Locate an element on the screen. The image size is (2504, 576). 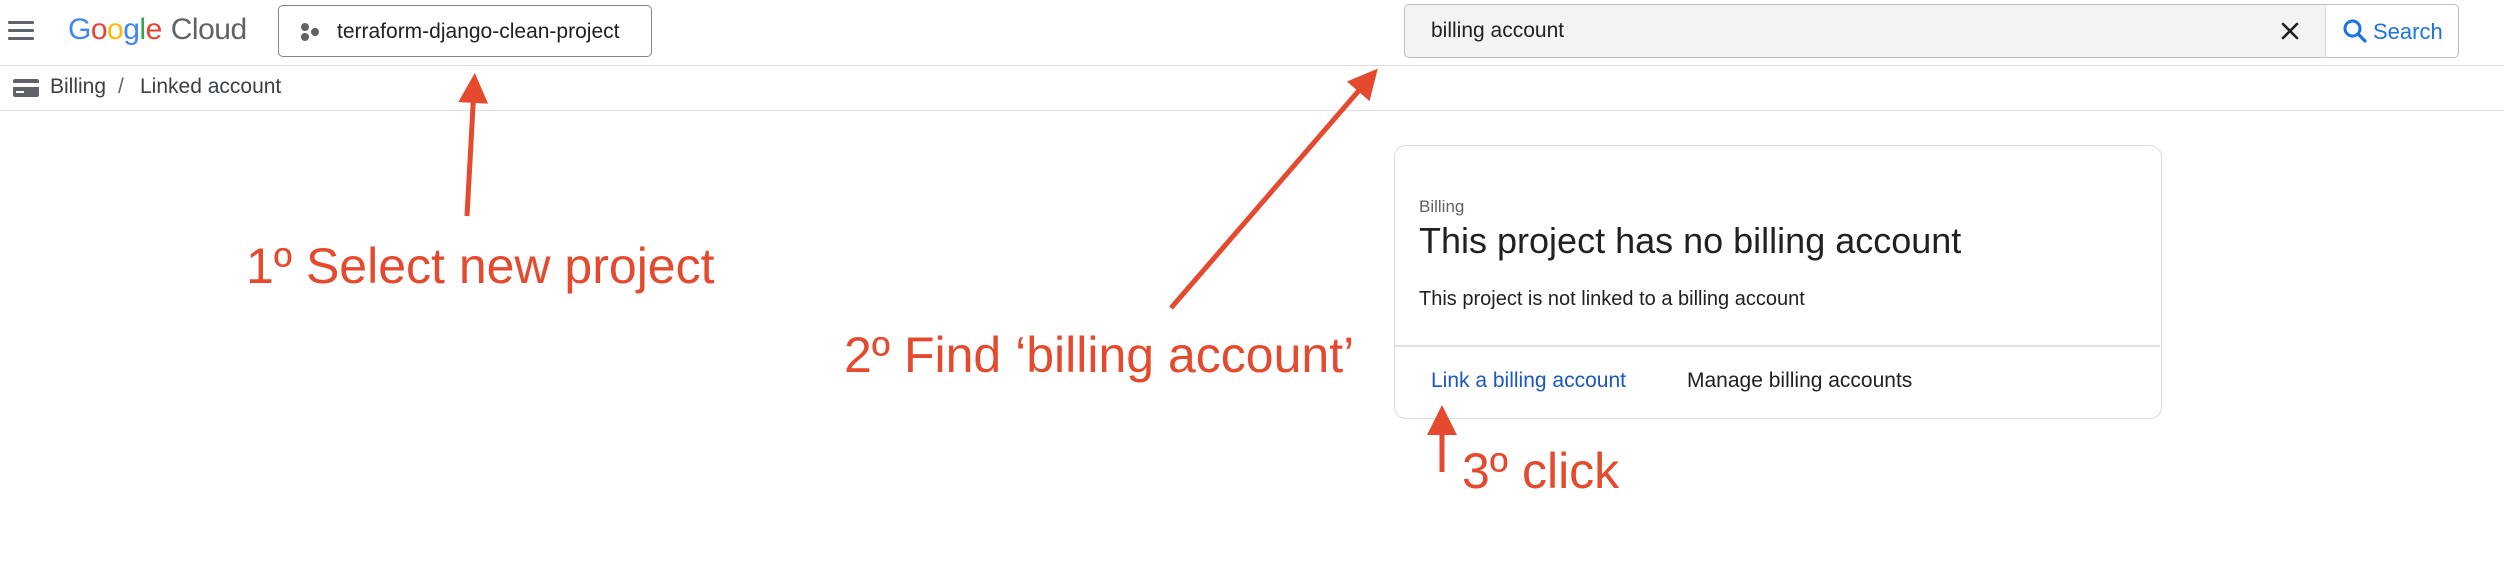
annotation-step-3: 3º click is located at coordinates (1541, 471).